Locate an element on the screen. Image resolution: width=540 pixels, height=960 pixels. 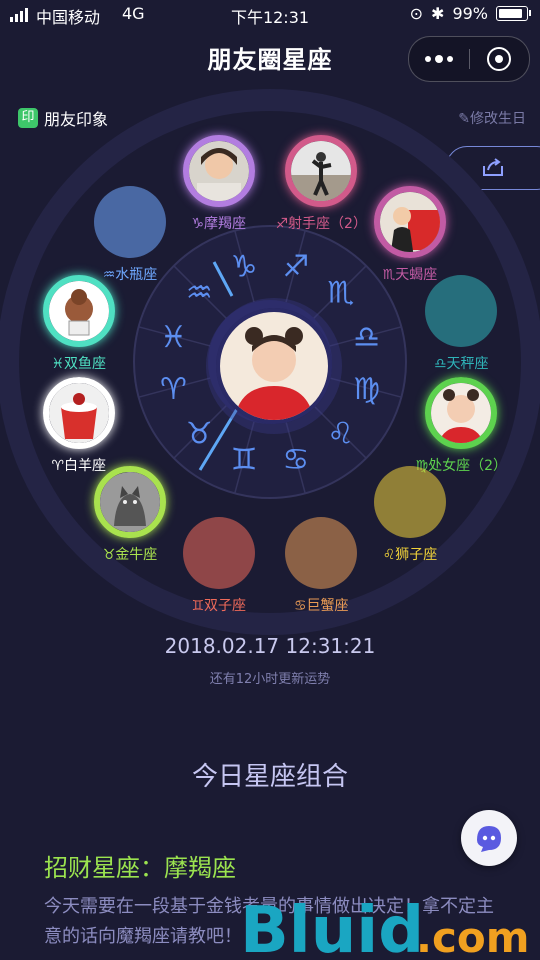
sign-label: ♌狮子座 is located at coordinates (410, 555).